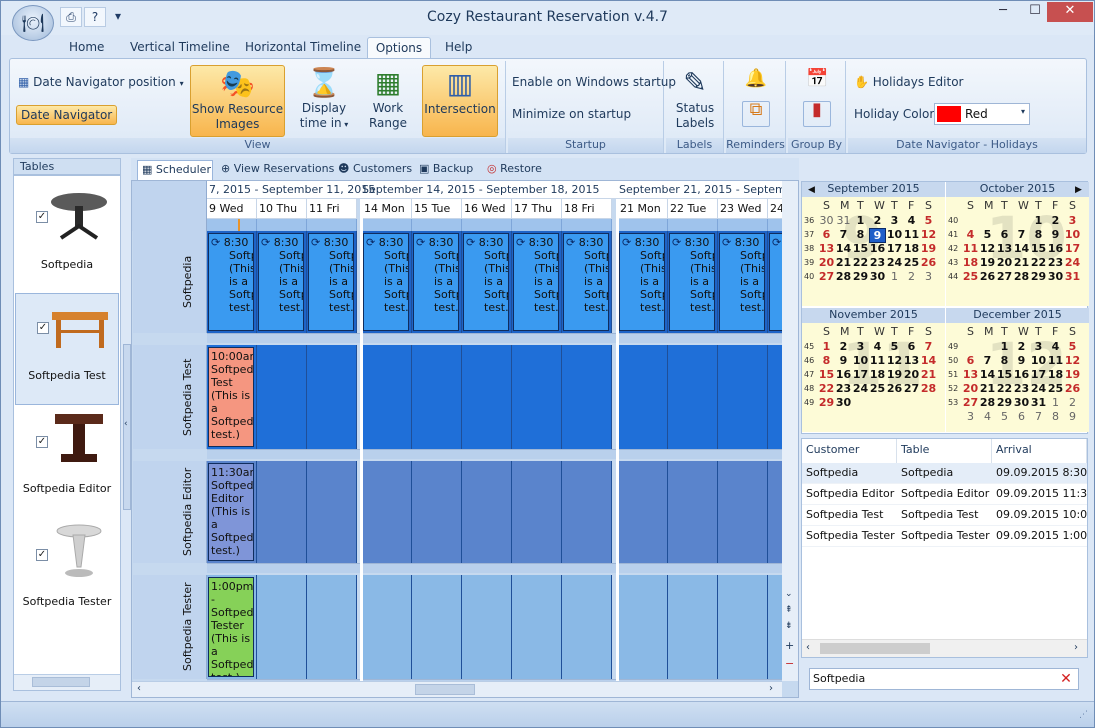  I want to click on tables-horizontal-scrollbar, so click(67, 682).